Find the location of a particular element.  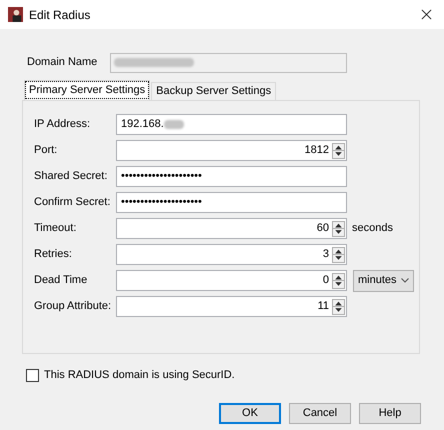

spin-field: 0 is located at coordinates (231, 280).